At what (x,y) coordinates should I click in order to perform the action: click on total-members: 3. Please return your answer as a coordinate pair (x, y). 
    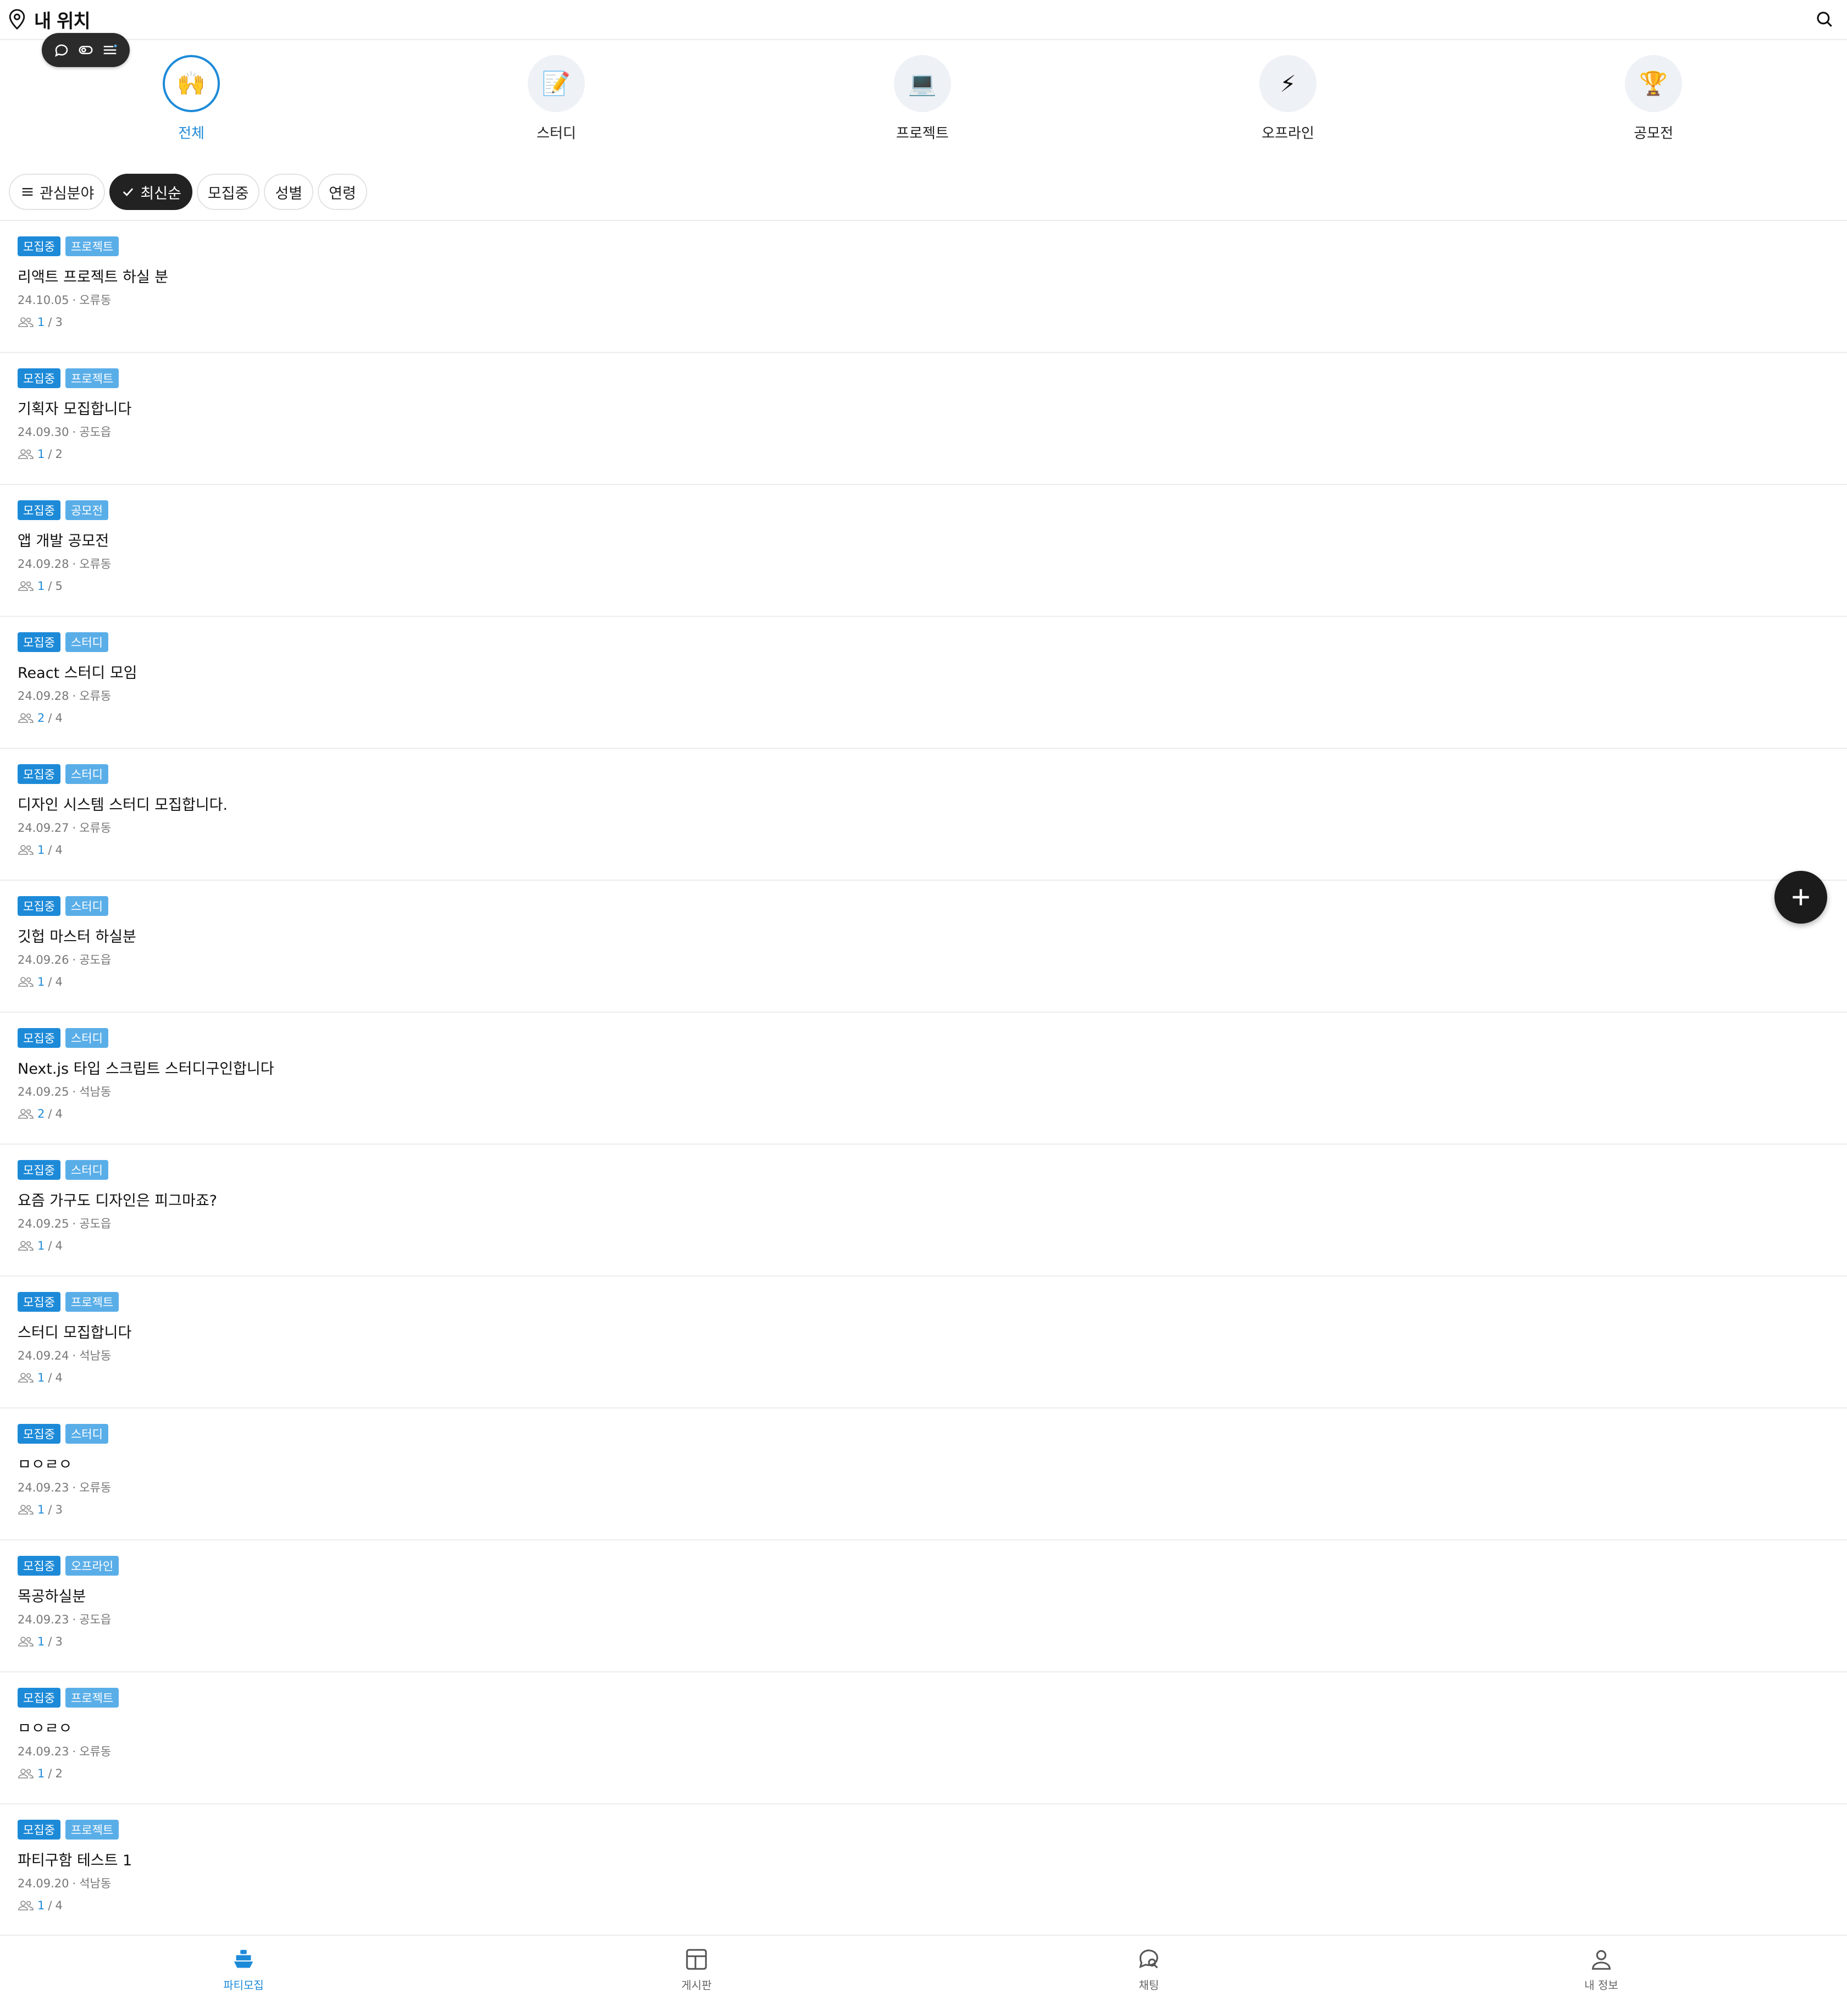
    Looking at the image, I should click on (59, 322).